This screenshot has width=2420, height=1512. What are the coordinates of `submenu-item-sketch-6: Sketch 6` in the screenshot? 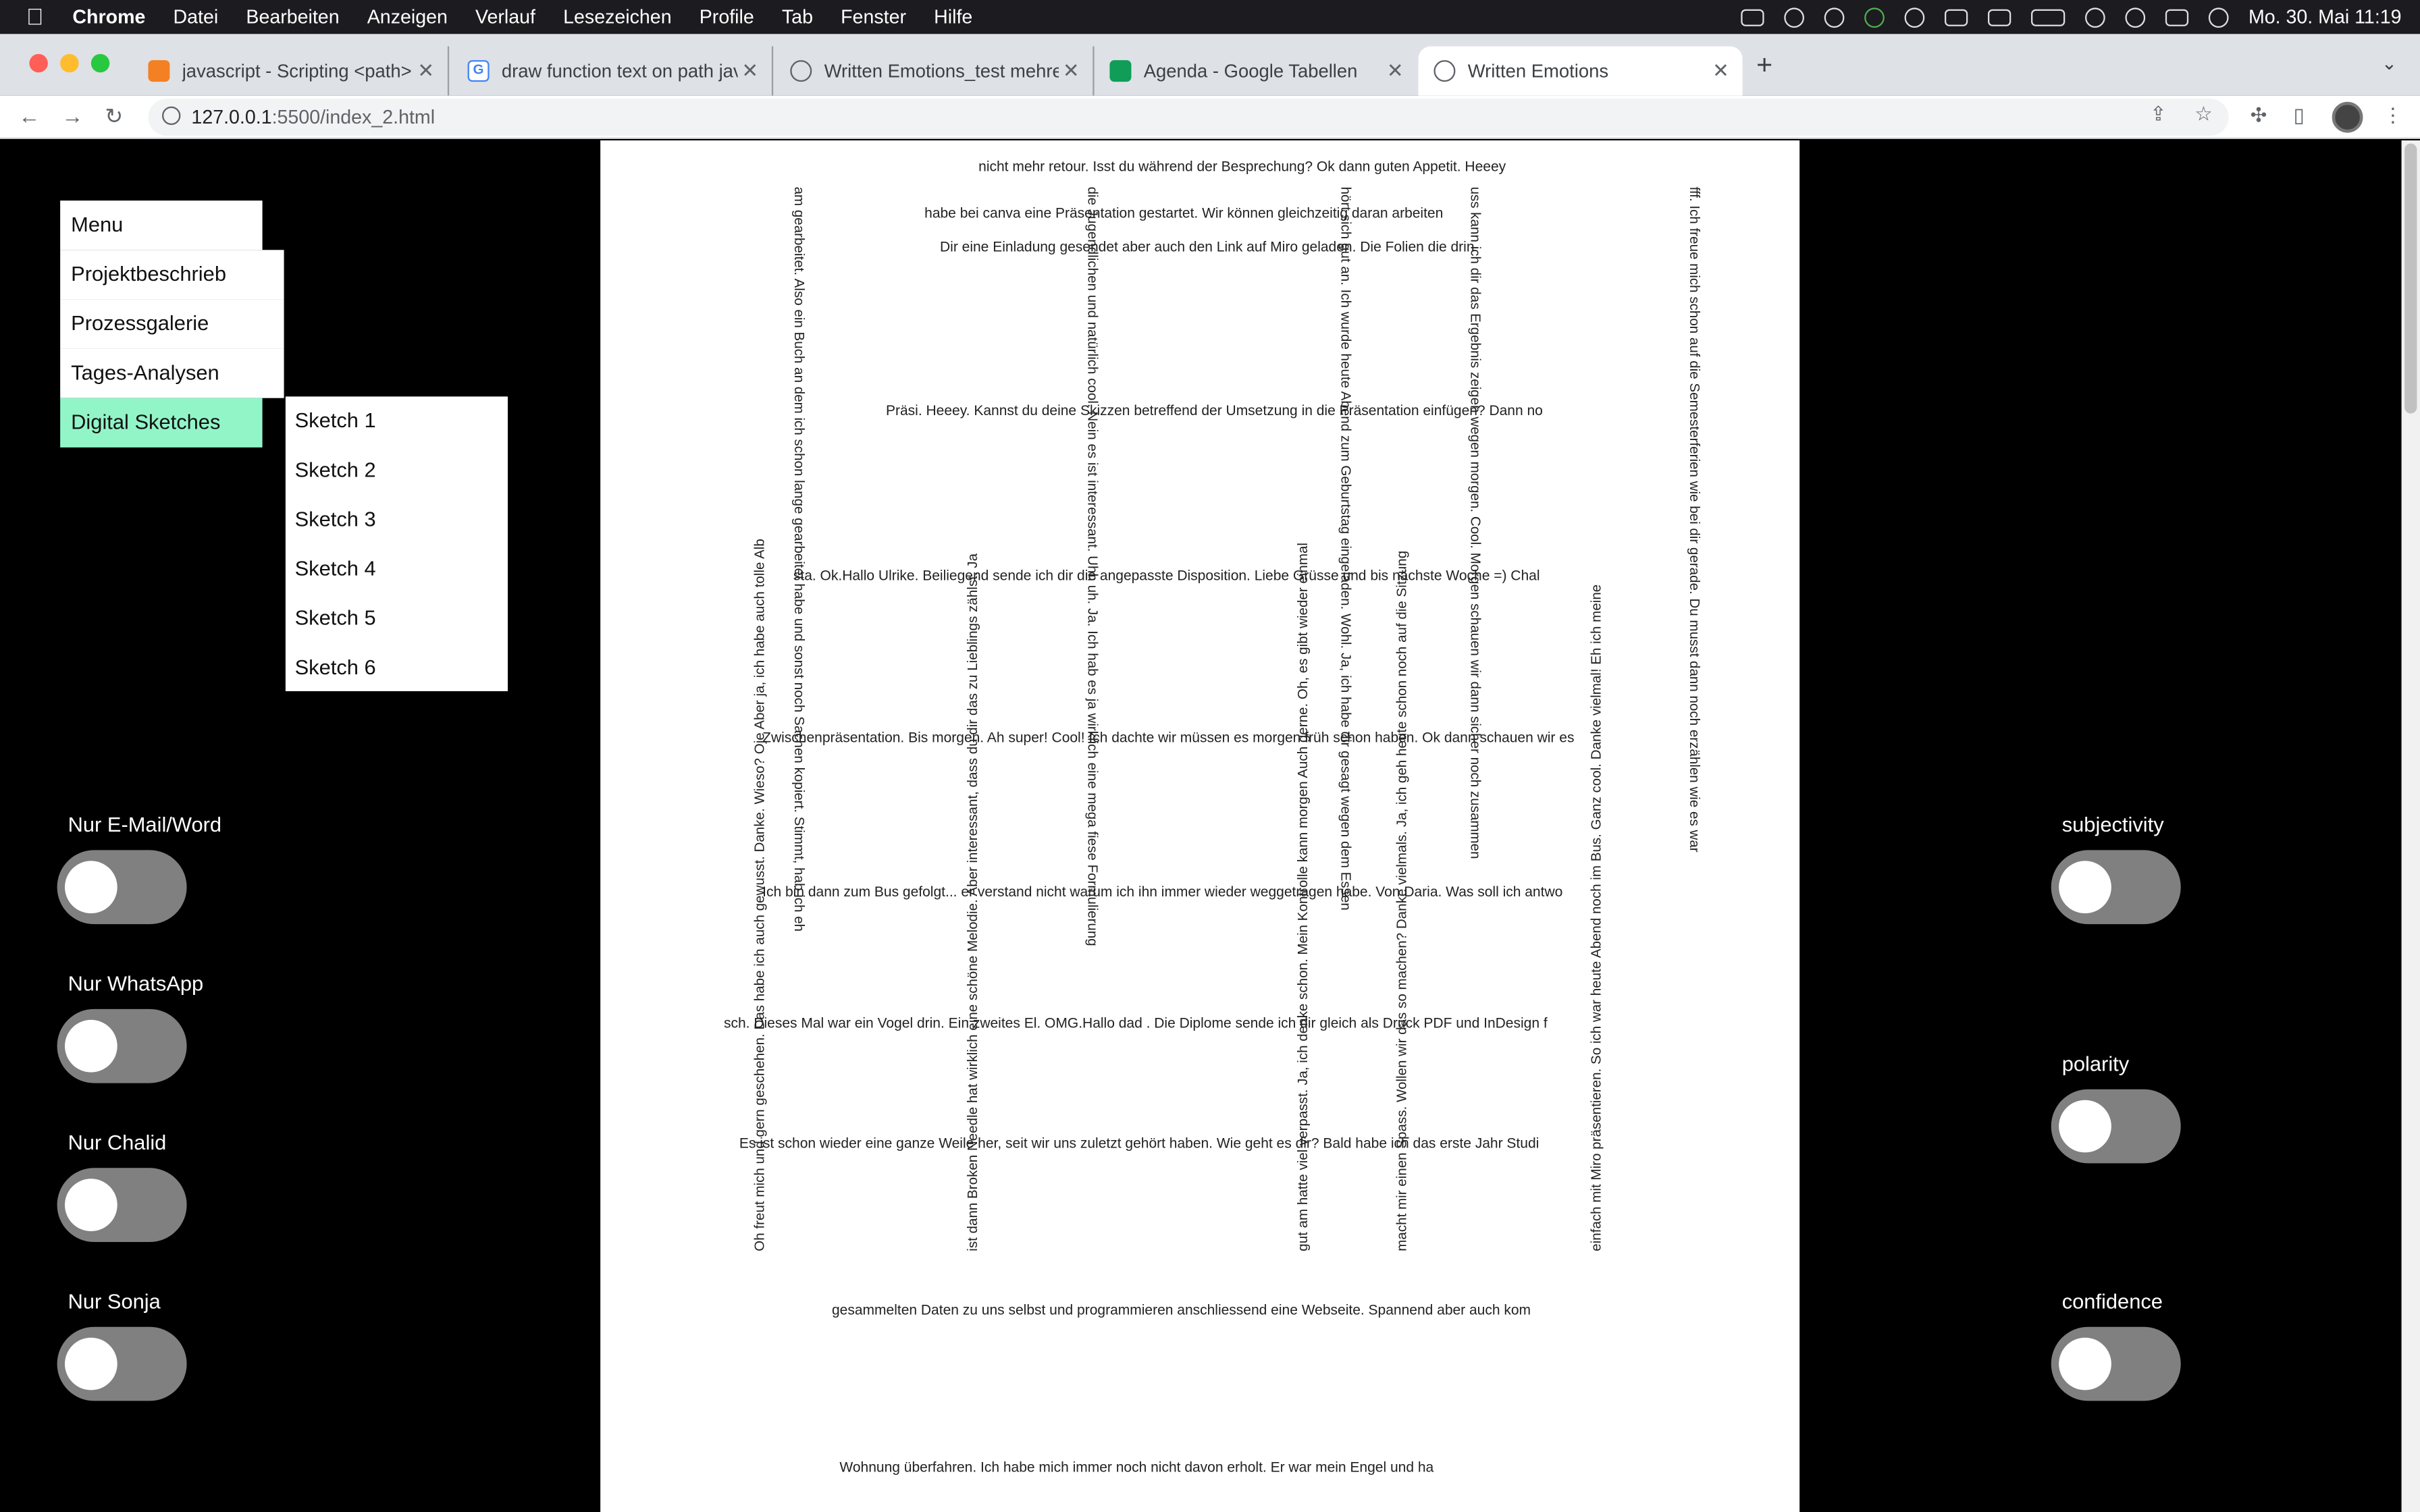 It's located at (397, 668).